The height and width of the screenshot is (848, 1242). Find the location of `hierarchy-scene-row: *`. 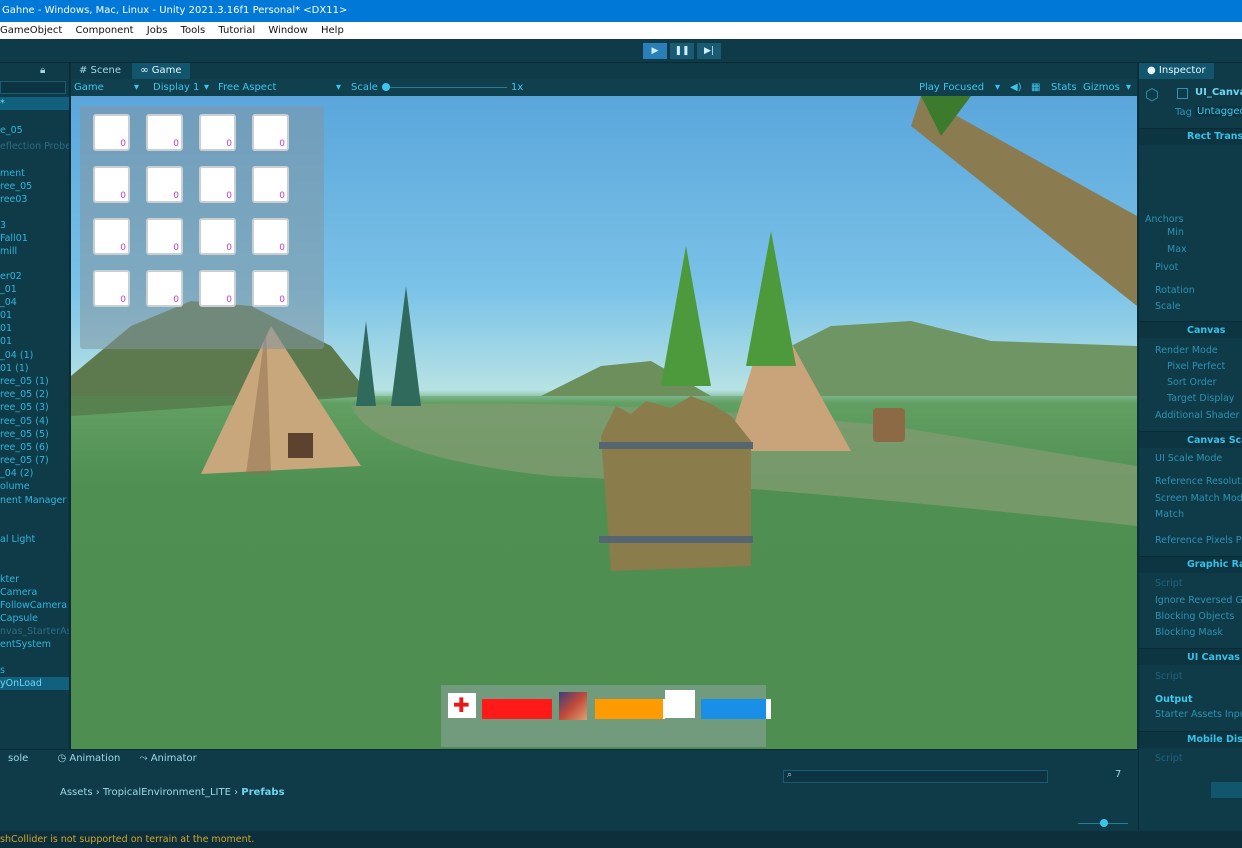

hierarchy-scene-row: * is located at coordinates (34, 103).